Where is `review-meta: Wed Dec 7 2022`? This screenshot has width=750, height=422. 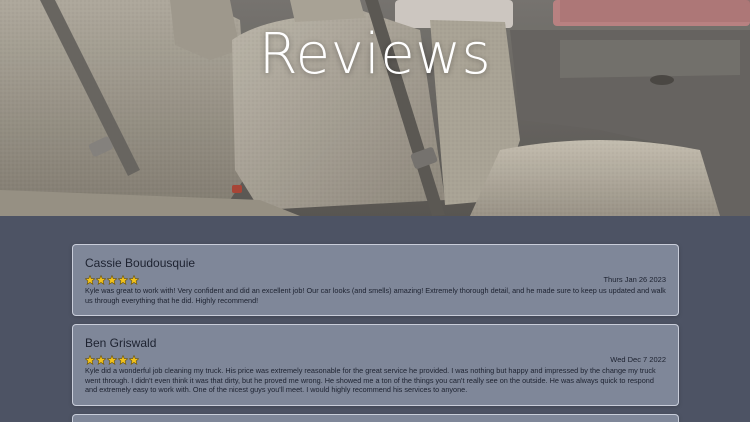
review-meta: Wed Dec 7 2022 is located at coordinates (375, 360).